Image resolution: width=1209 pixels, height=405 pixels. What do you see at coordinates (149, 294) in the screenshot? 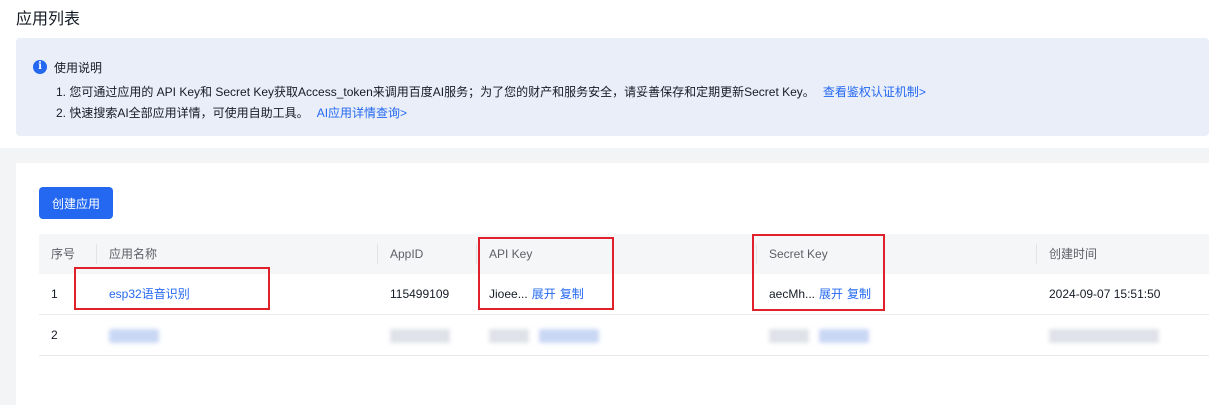
I see `app-name-link: esp32语音识别` at bounding box center [149, 294].